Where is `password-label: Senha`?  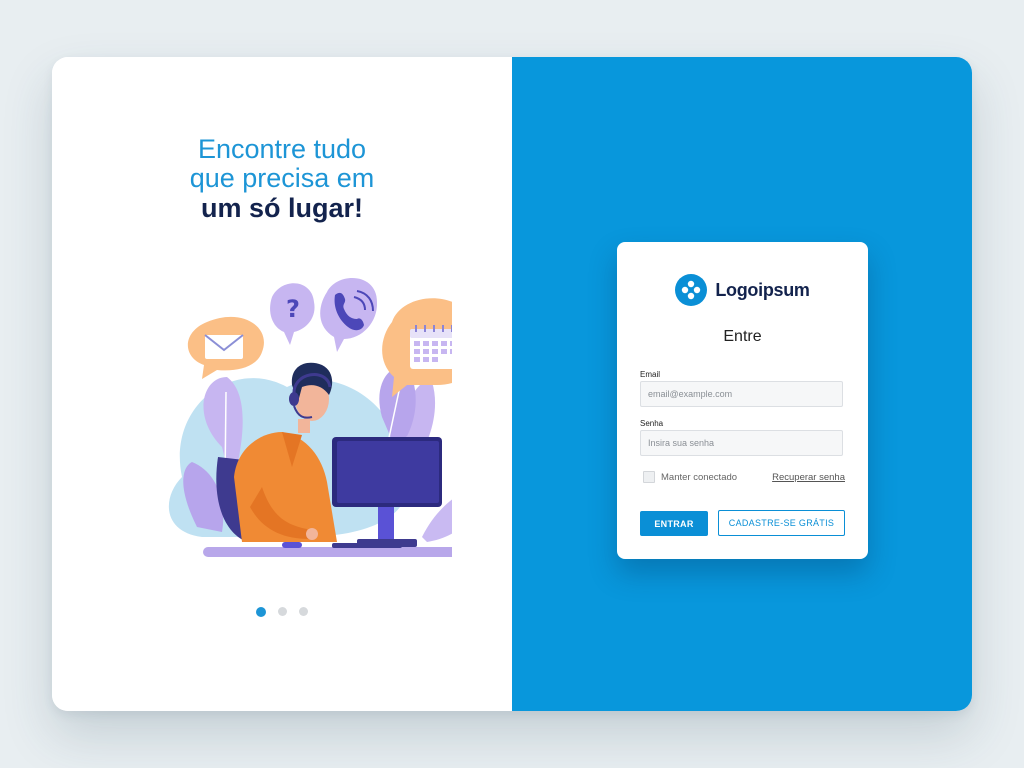 password-label: Senha is located at coordinates (652, 423).